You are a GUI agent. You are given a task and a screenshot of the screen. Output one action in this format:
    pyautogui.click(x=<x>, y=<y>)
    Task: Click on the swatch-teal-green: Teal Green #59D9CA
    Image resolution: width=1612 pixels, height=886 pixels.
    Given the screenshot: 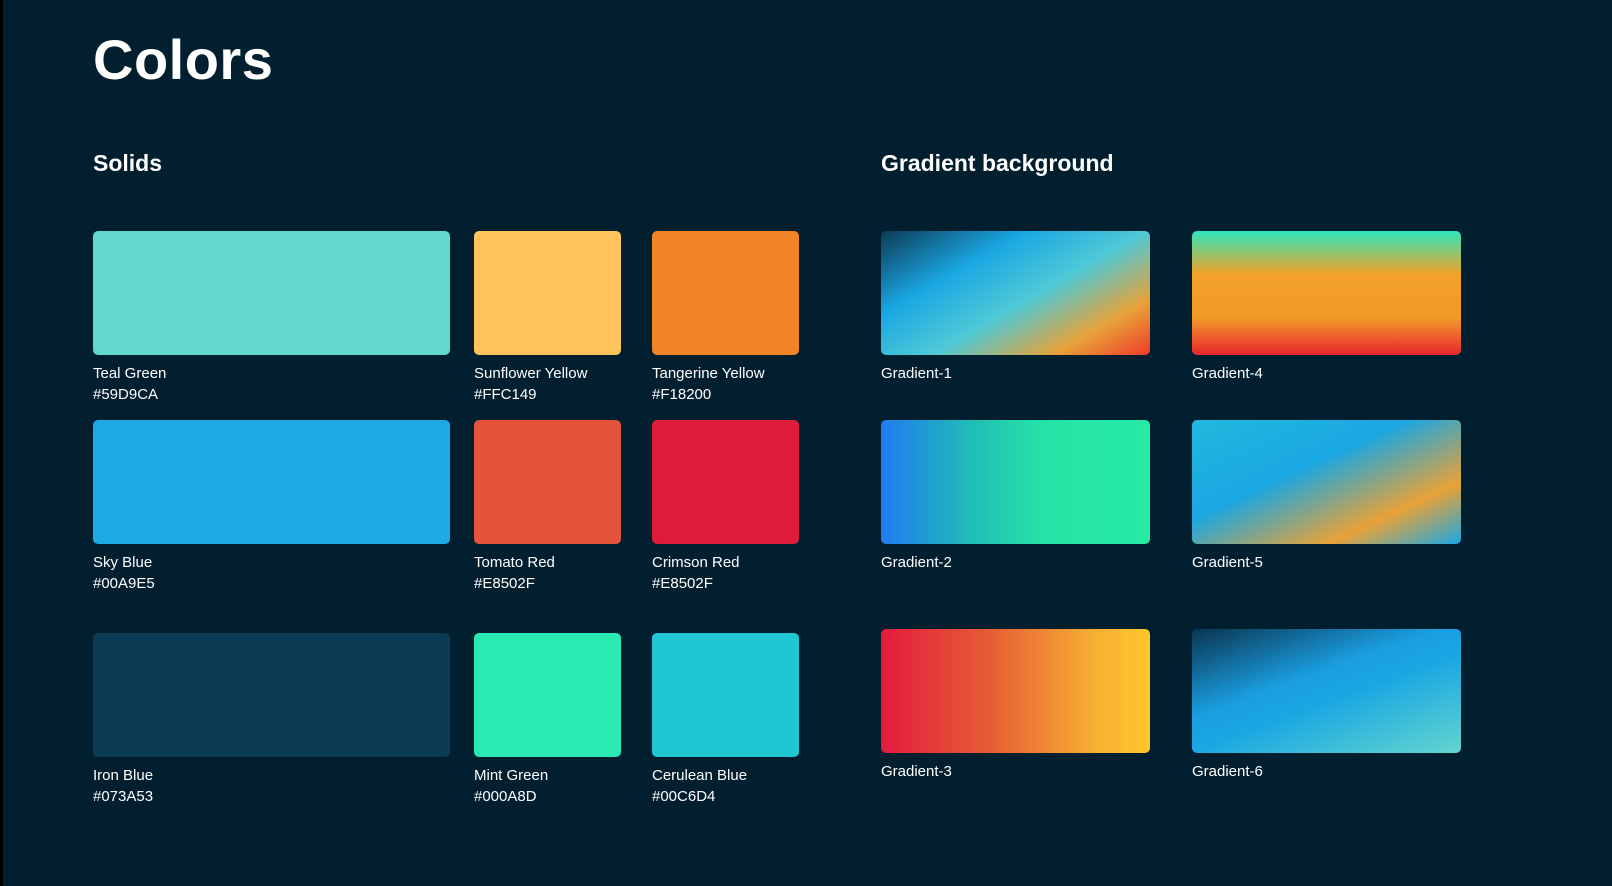 What is the action you would take?
    pyautogui.click(x=271, y=318)
    